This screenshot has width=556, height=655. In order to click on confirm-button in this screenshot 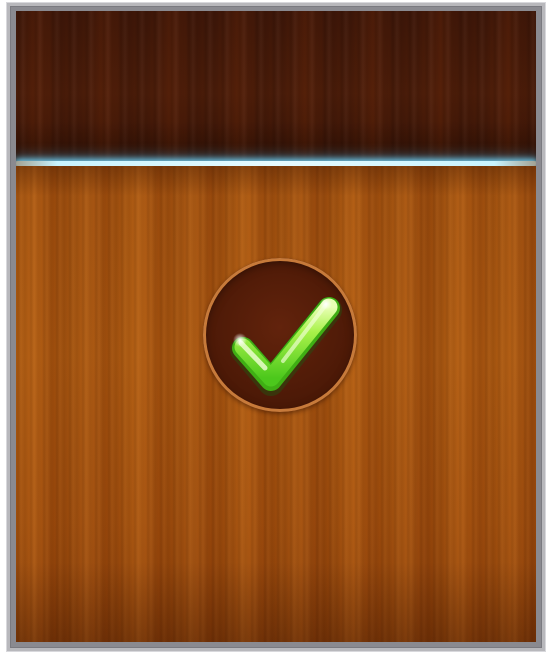, I will do `click(280, 335)`.